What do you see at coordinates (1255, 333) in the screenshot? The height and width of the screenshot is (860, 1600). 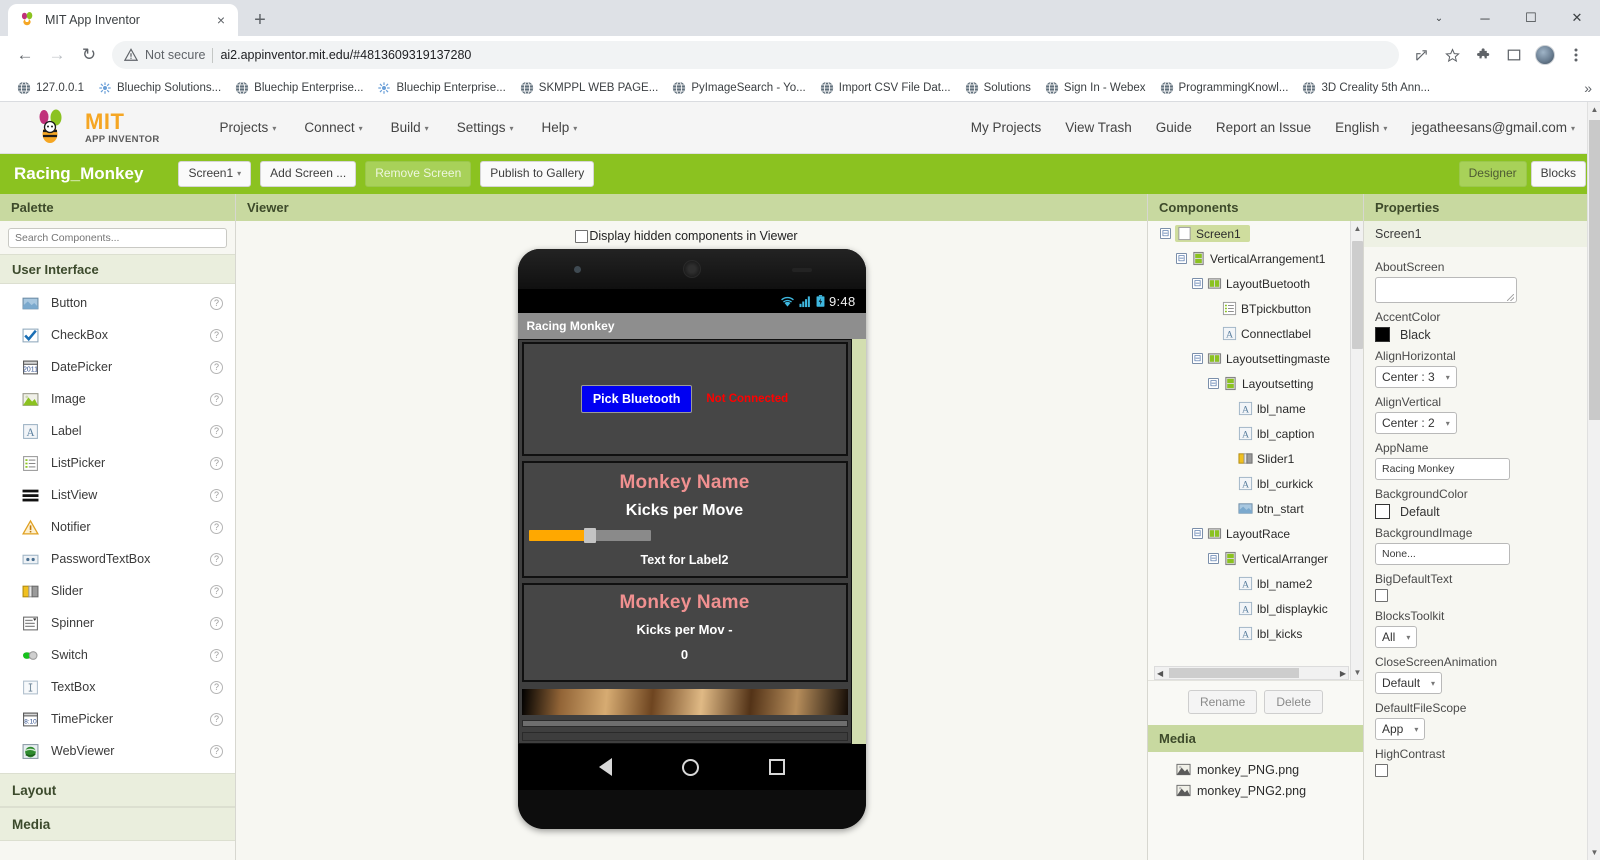 I see `tree-node-connectlabel: A Connectlabel` at bounding box center [1255, 333].